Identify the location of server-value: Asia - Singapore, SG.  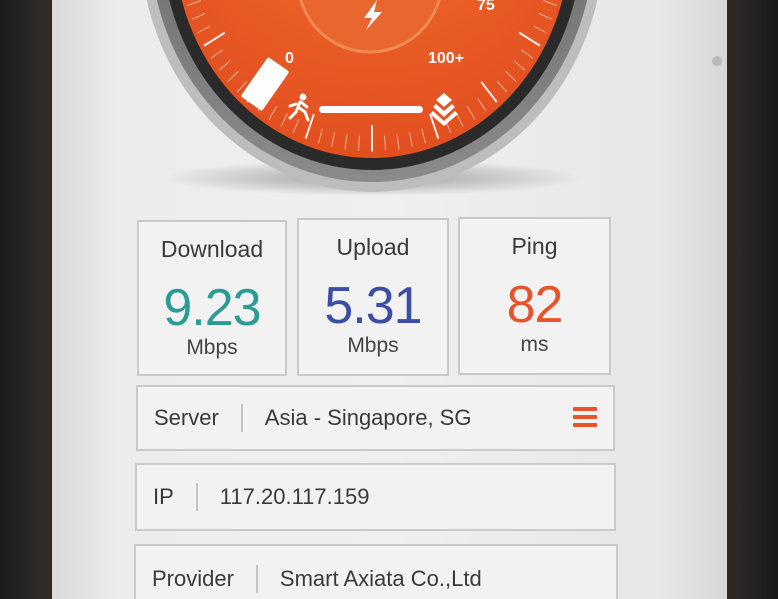
(368, 417).